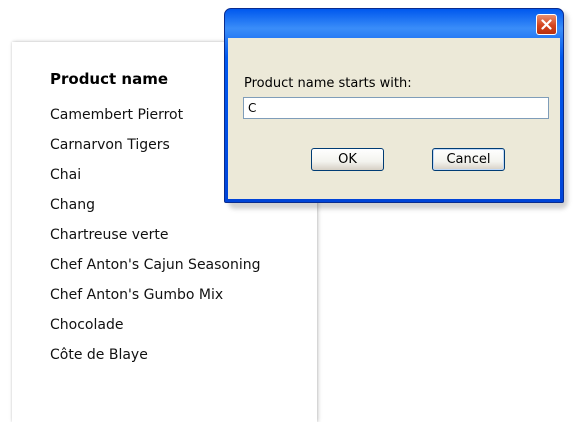 The image size is (581, 422). Describe the element at coordinates (328, 83) in the screenshot. I see `prompt-label: Product name starts with:` at that location.